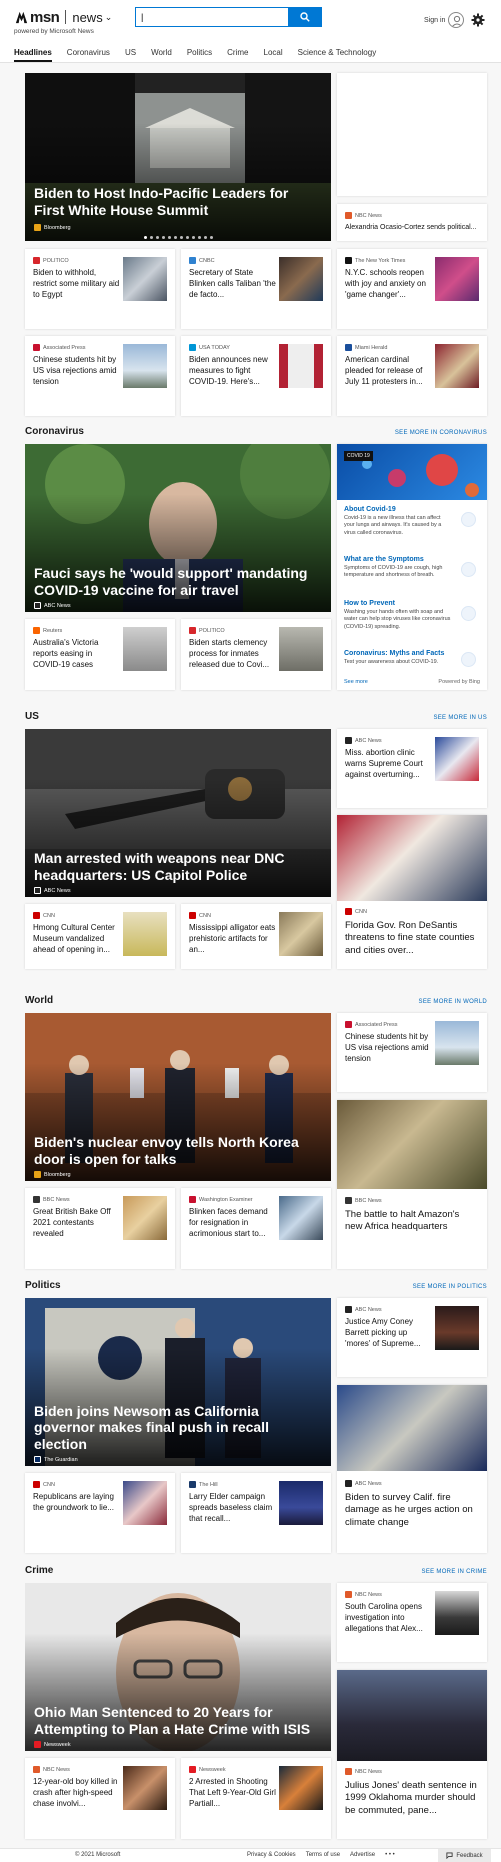 The height and width of the screenshot is (1862, 501). I want to click on brand: msn news ⌄ powered by Microsoft News, so click(63, 22).